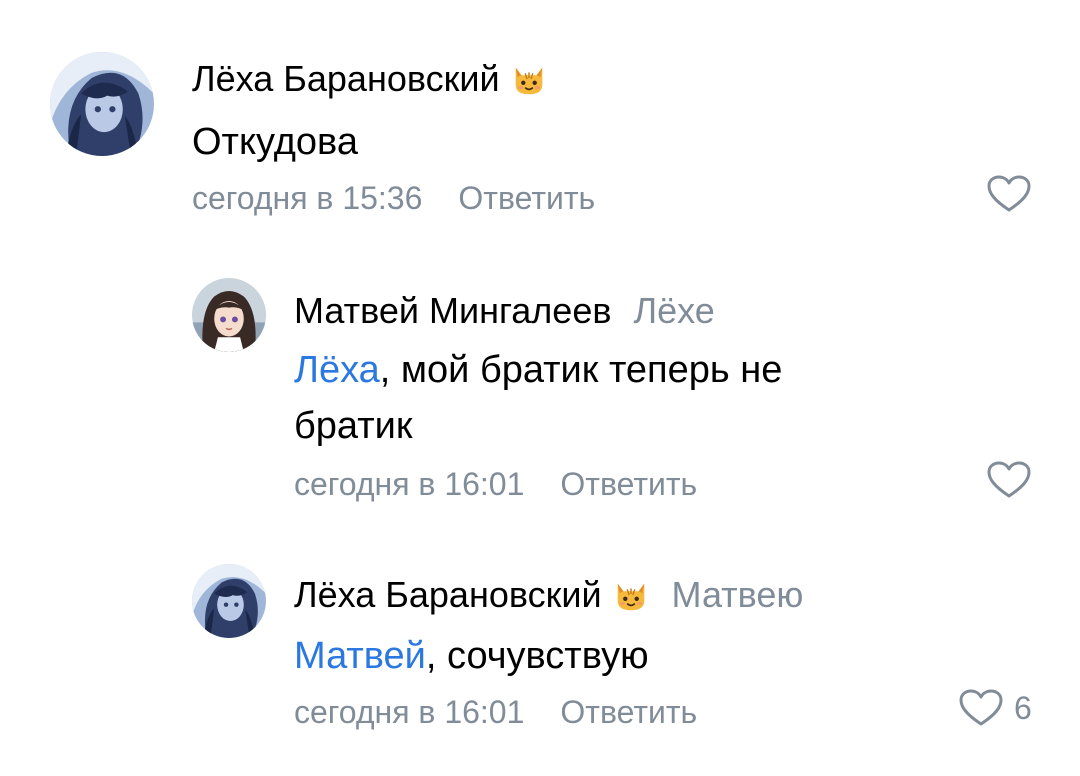 Image resolution: width=1080 pixels, height=776 pixels. Describe the element at coordinates (599, 398) in the screenshot. I see `comment-text: Лёха, мой братик теперь не братик` at that location.